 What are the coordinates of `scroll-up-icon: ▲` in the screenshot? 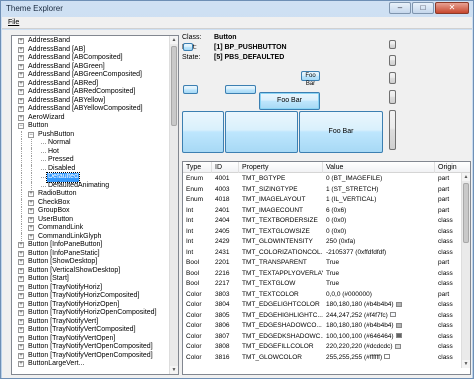 It's located at (174, 40).